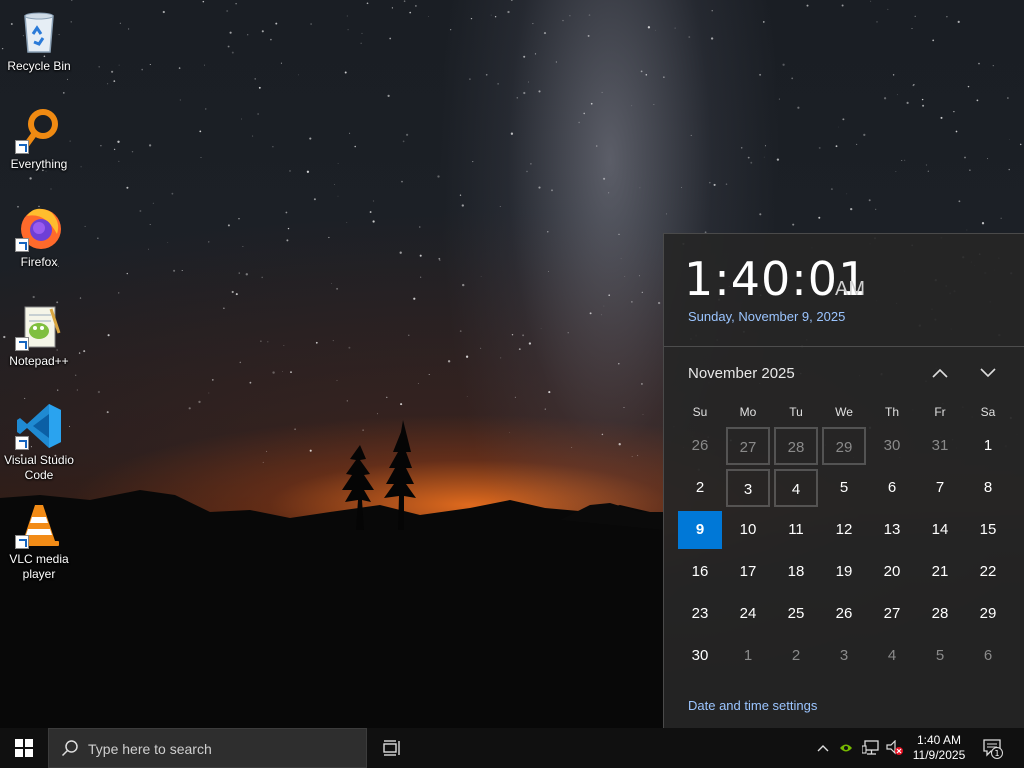 This screenshot has width=1024, height=768. Describe the element at coordinates (39, 467) in the screenshot. I see `desktop-icon-label: Visual Studio Code` at that location.